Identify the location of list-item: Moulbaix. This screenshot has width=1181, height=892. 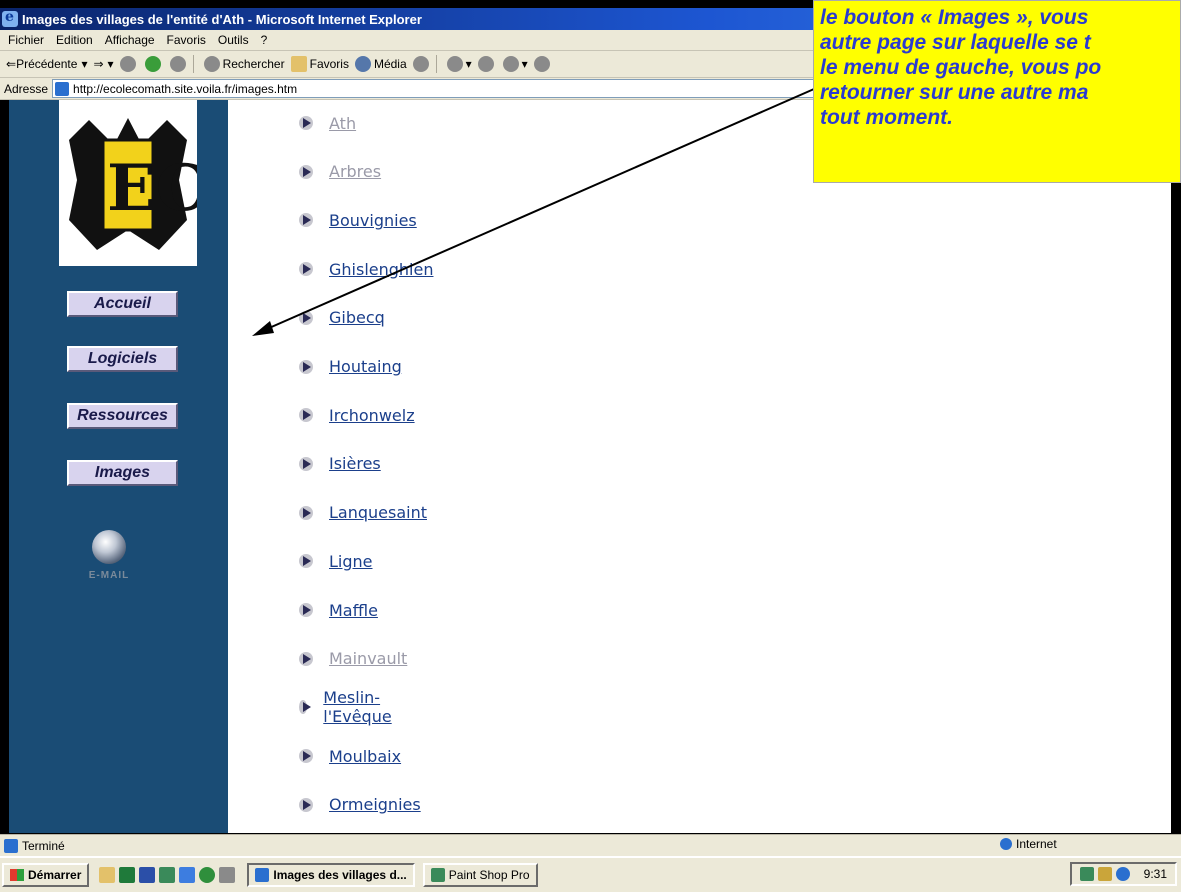
(350, 756).